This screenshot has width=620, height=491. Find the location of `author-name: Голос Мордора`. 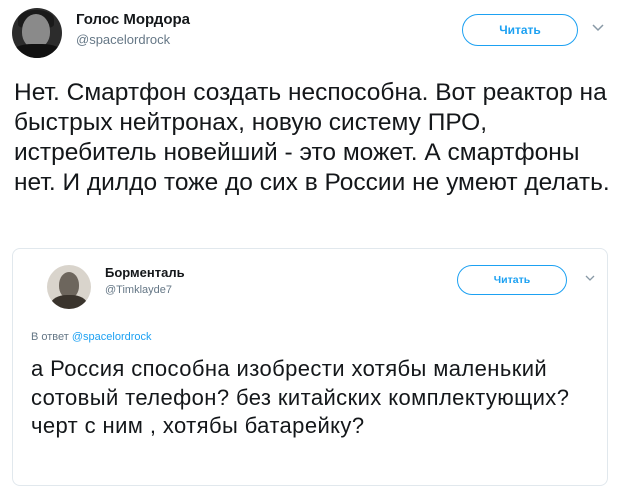

author-name: Голос Мордора is located at coordinates (133, 19).